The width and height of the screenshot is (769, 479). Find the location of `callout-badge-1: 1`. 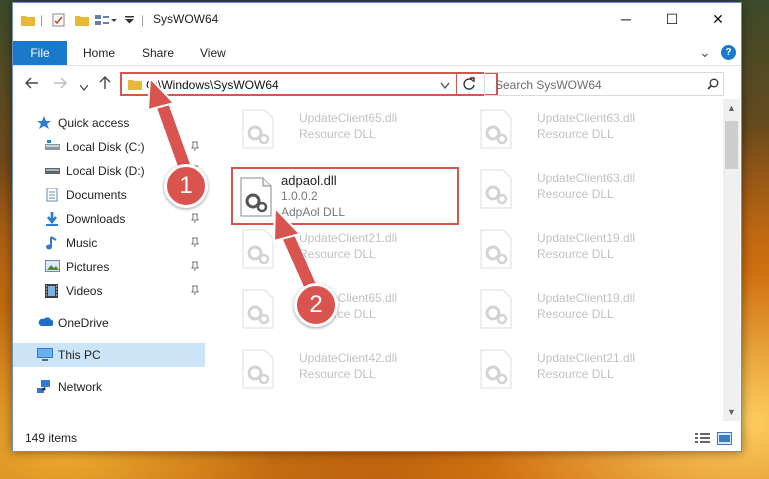

callout-badge-1: 1 is located at coordinates (186, 186).